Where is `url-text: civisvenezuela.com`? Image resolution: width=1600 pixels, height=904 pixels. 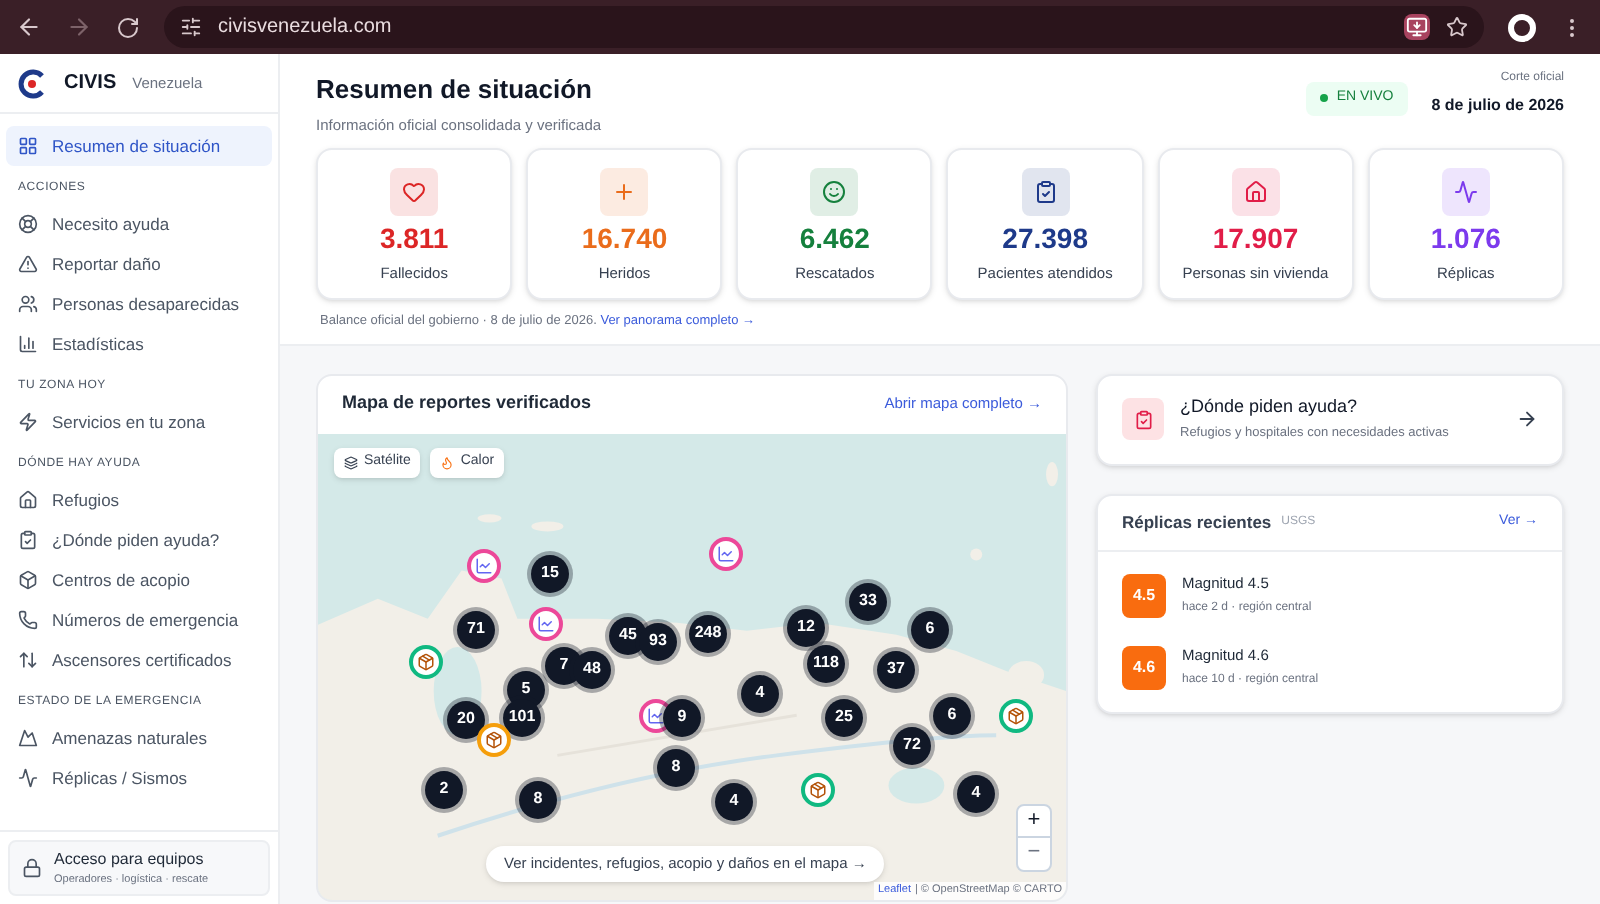
url-text: civisvenezuela.com is located at coordinates (305, 28).